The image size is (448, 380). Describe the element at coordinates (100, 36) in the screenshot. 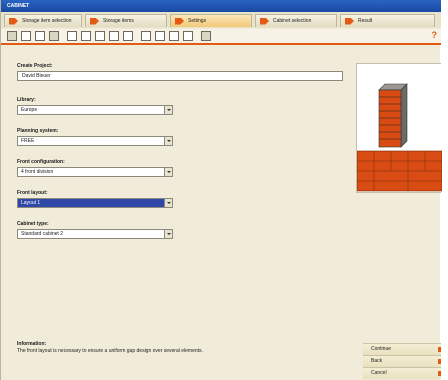

I see `front-layout-3-icon` at that location.